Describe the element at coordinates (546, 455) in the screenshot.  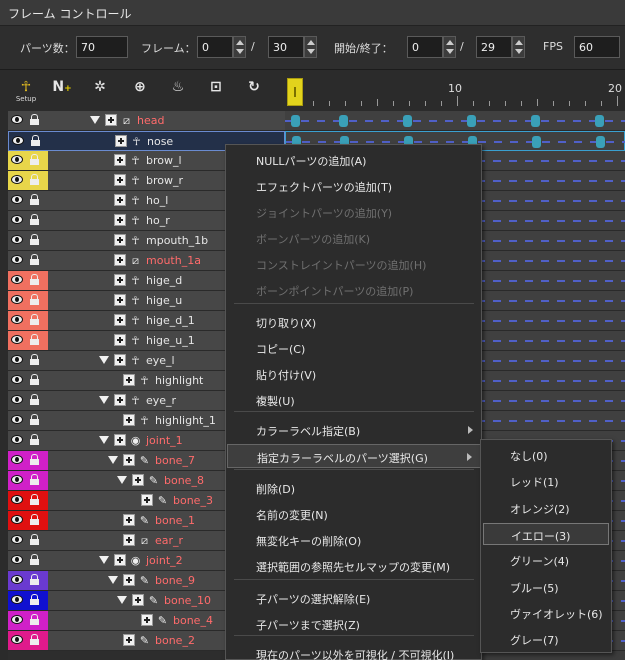
I see `submenu-item: なし(0)` at that location.